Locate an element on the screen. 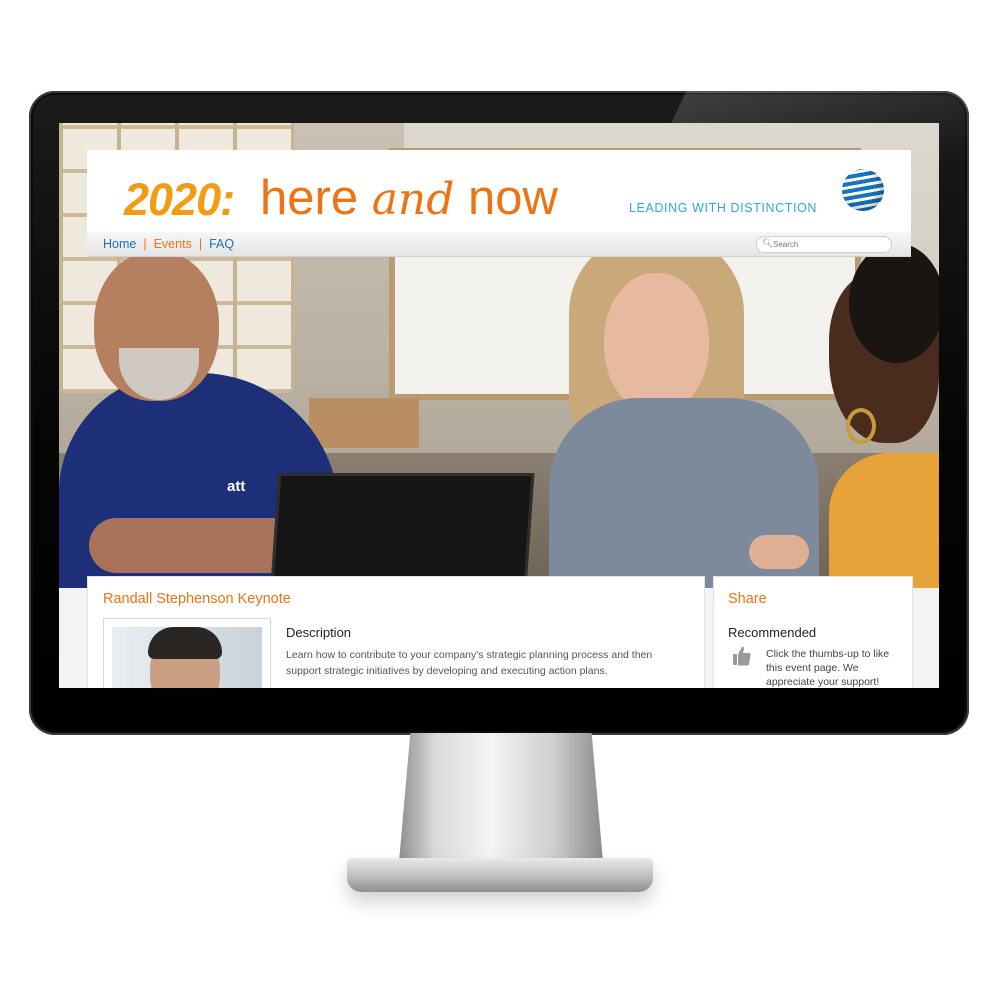 The image size is (1000, 1000). hero-person-right-hair is located at coordinates (894, 303).